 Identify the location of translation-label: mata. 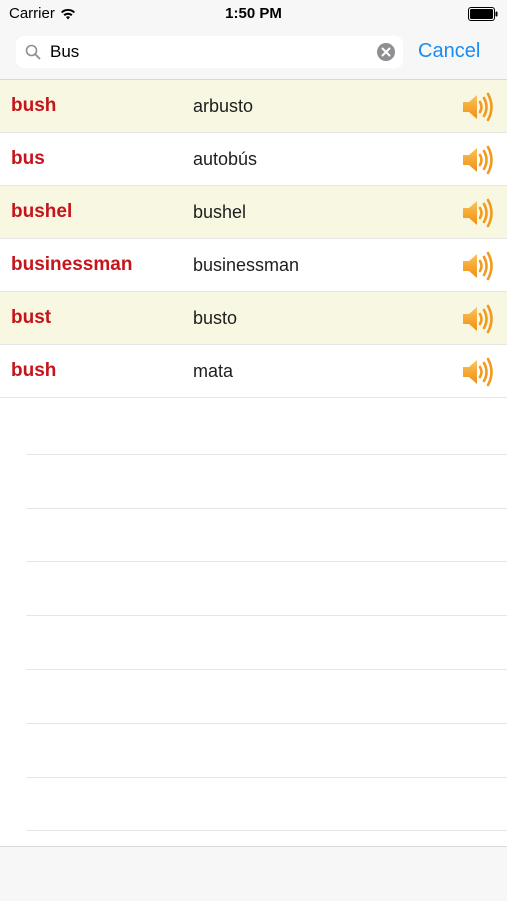
(213, 371).